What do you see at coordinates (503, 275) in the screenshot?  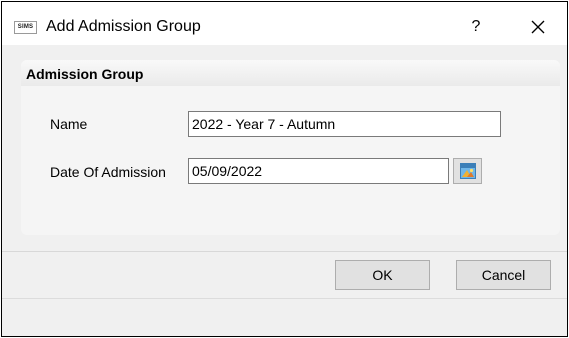 I see `cancel-button: Cancel` at bounding box center [503, 275].